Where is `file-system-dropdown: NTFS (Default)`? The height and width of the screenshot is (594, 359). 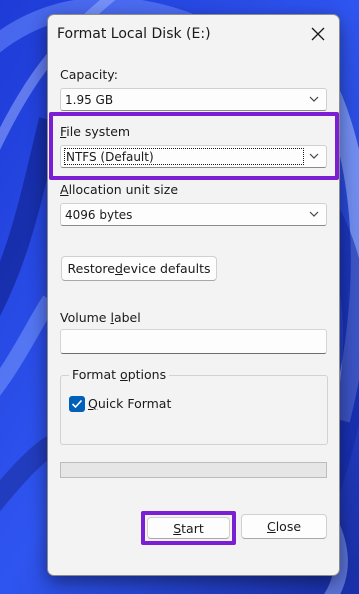 file-system-dropdown: NTFS (Default) is located at coordinates (193, 156).